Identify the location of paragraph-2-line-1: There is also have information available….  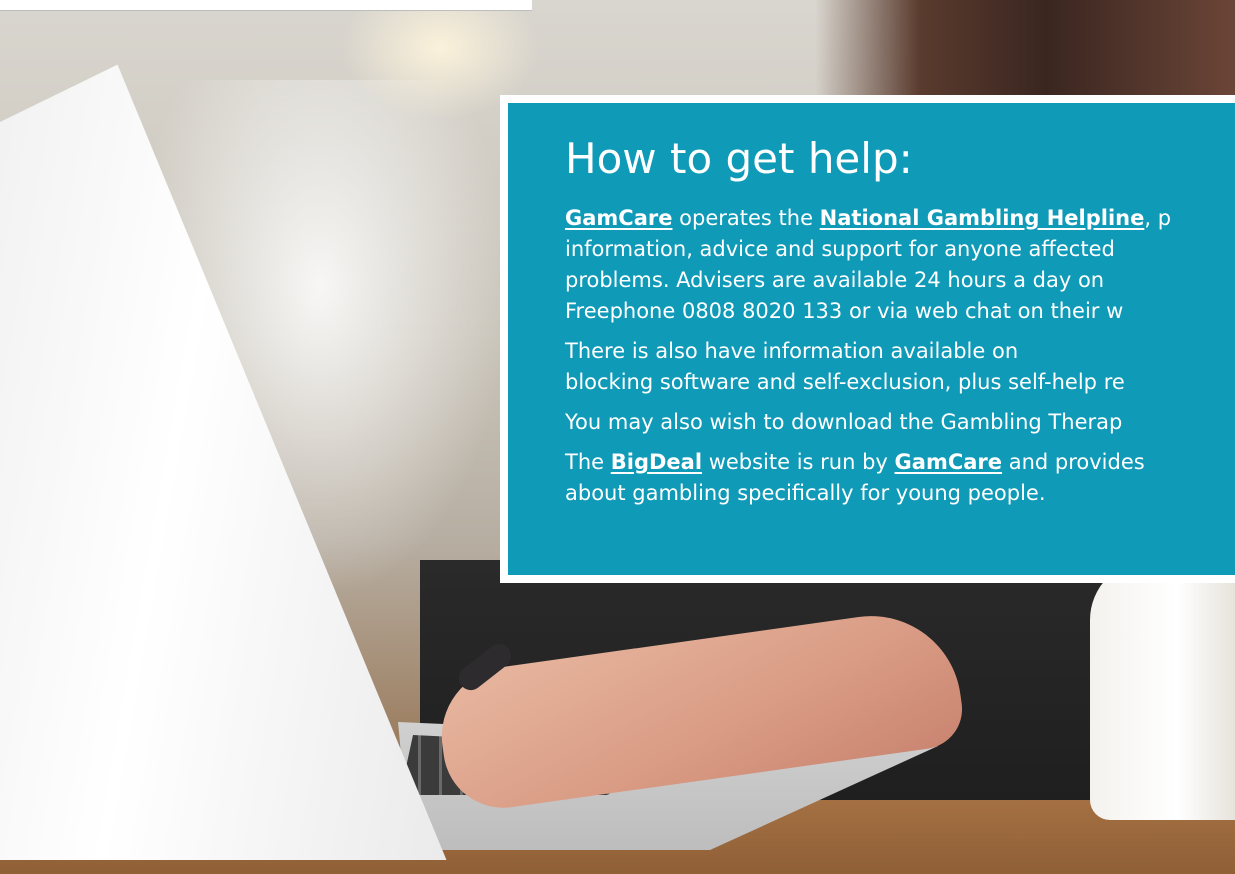
(792, 351).